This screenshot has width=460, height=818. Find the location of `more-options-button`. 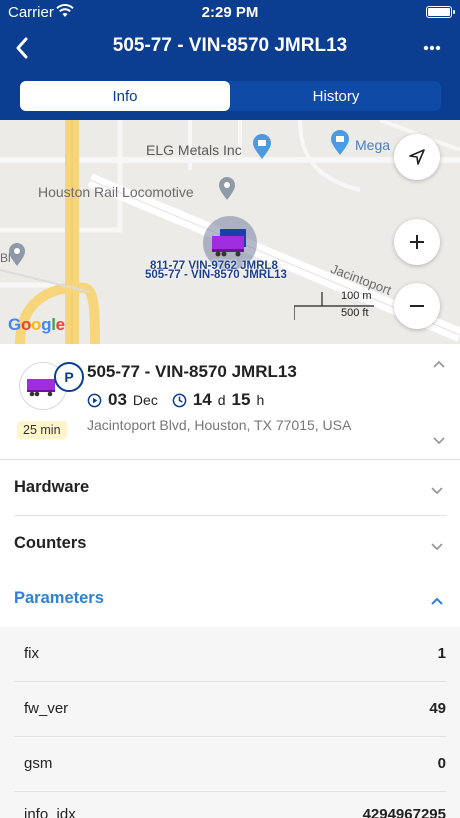

more-options-button is located at coordinates (432, 48).